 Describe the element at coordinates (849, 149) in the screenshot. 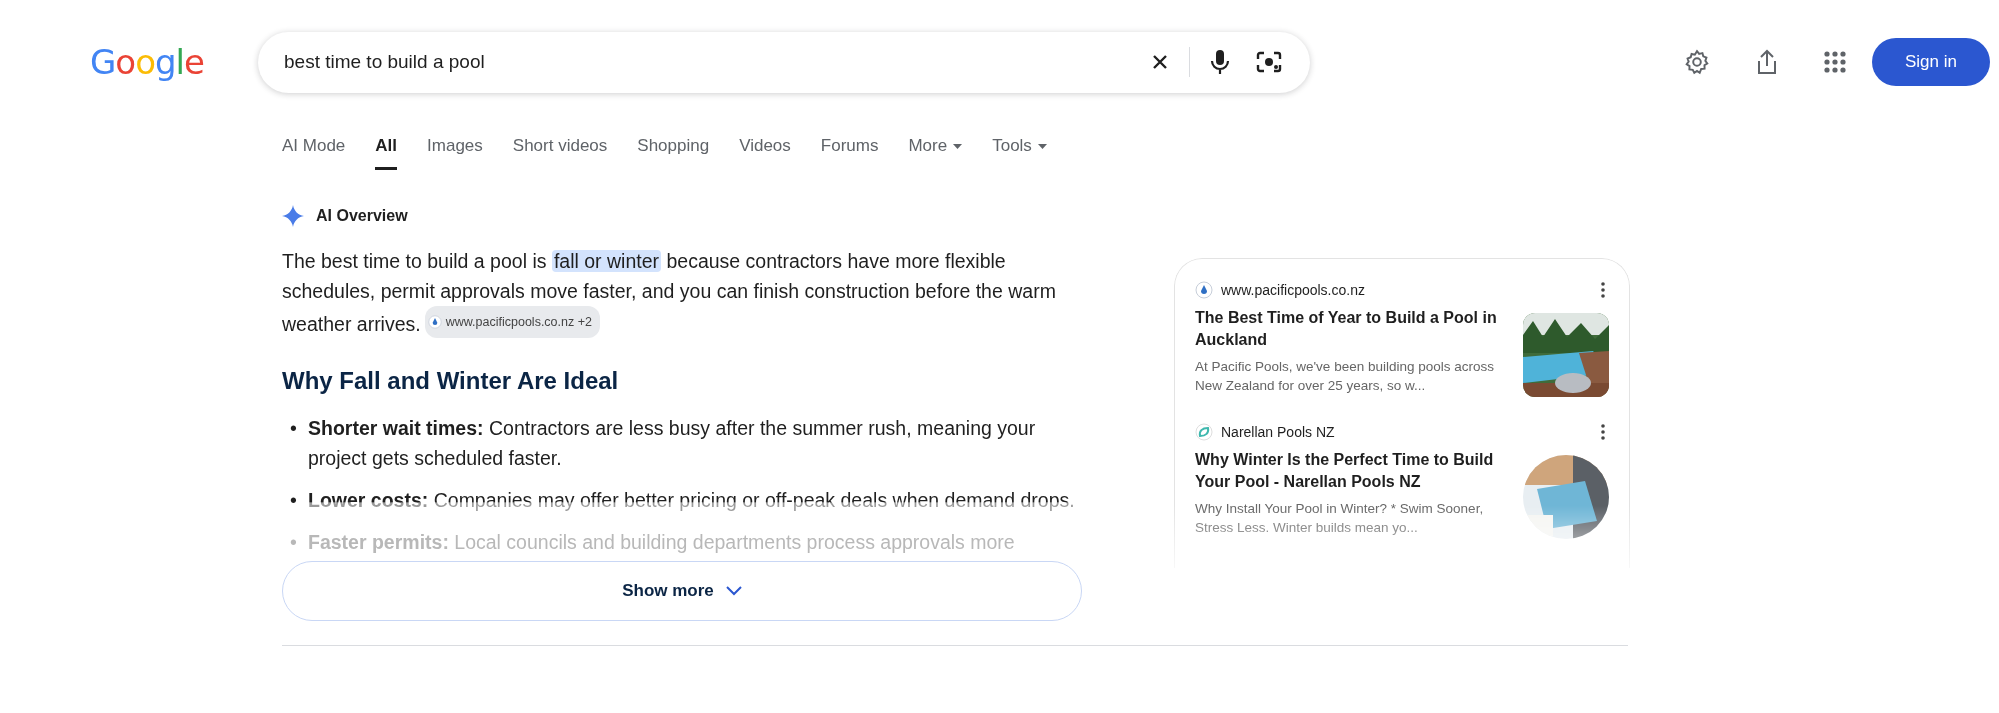

I see `search-tab: Forums` at that location.